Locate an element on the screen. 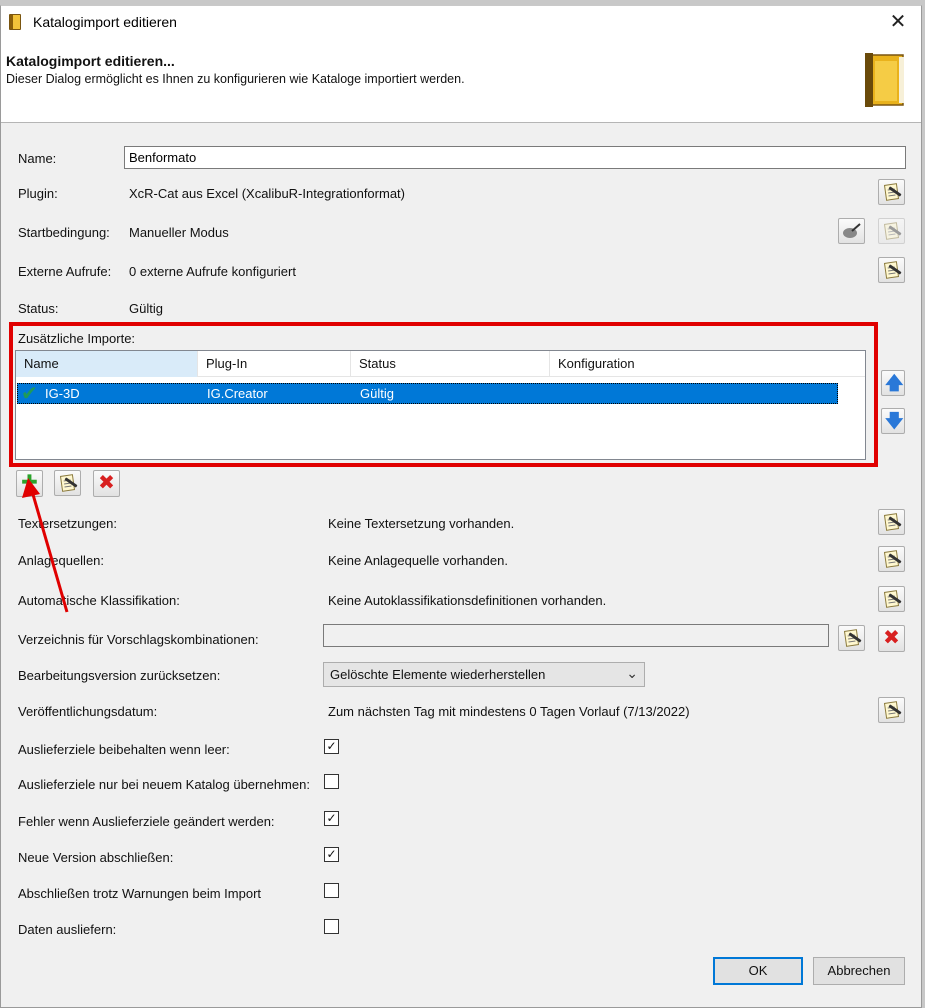 Image resolution: width=925 pixels, height=1008 pixels. book-icon is located at coordinates (884, 80).